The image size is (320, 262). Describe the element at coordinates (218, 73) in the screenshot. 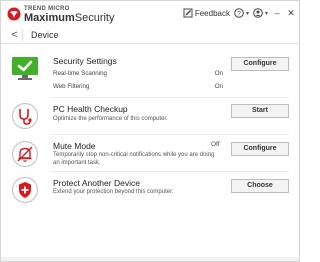

I see `realtime-scanning-status: On` at that location.